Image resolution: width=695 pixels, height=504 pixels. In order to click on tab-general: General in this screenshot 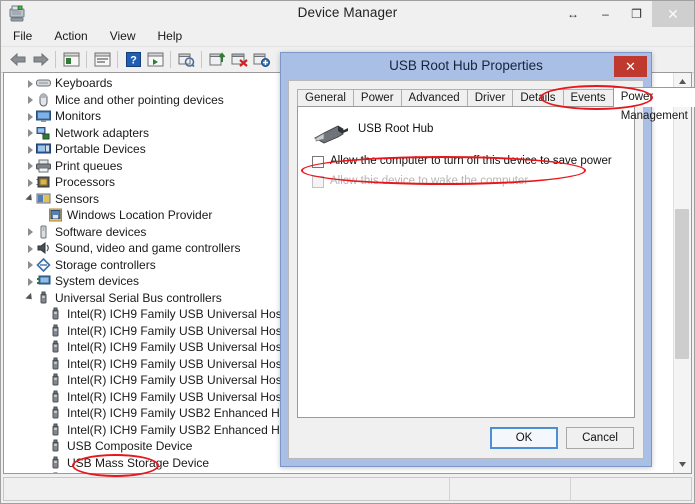, I will do `click(325, 98)`.